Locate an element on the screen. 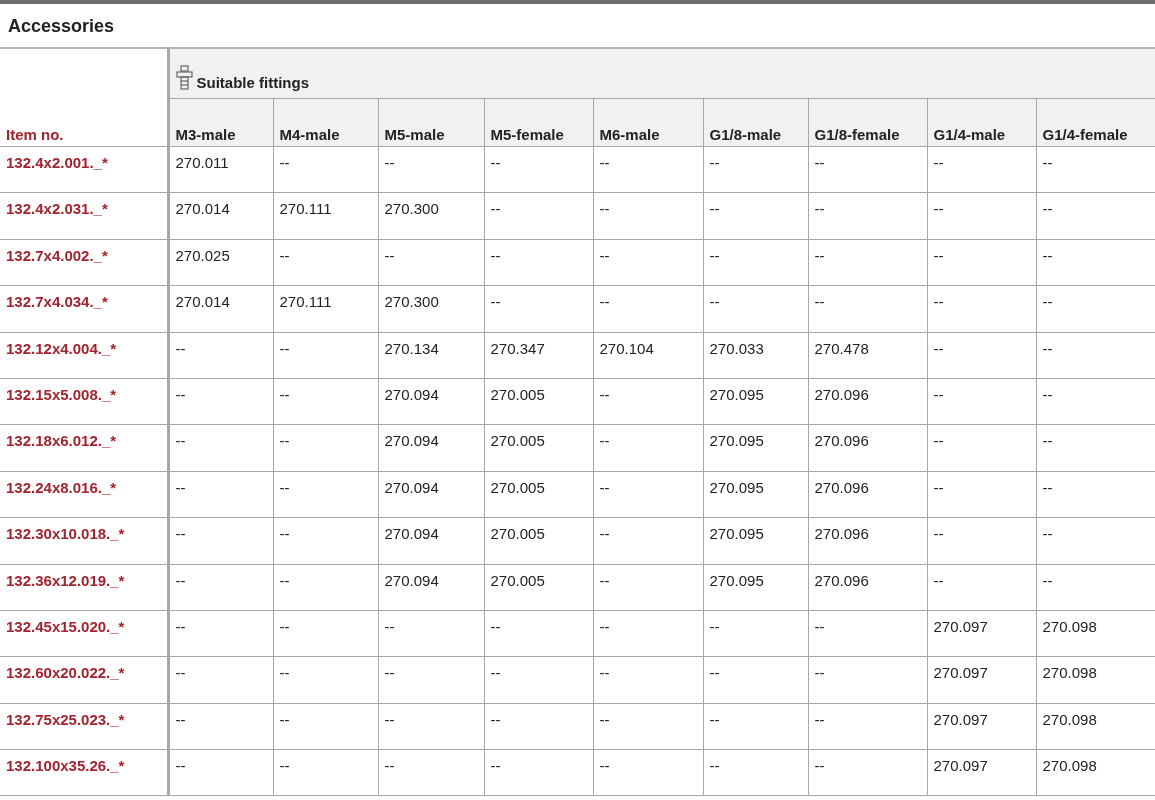 This screenshot has height=800, width=1155. column-header: M5-male is located at coordinates (431, 122).